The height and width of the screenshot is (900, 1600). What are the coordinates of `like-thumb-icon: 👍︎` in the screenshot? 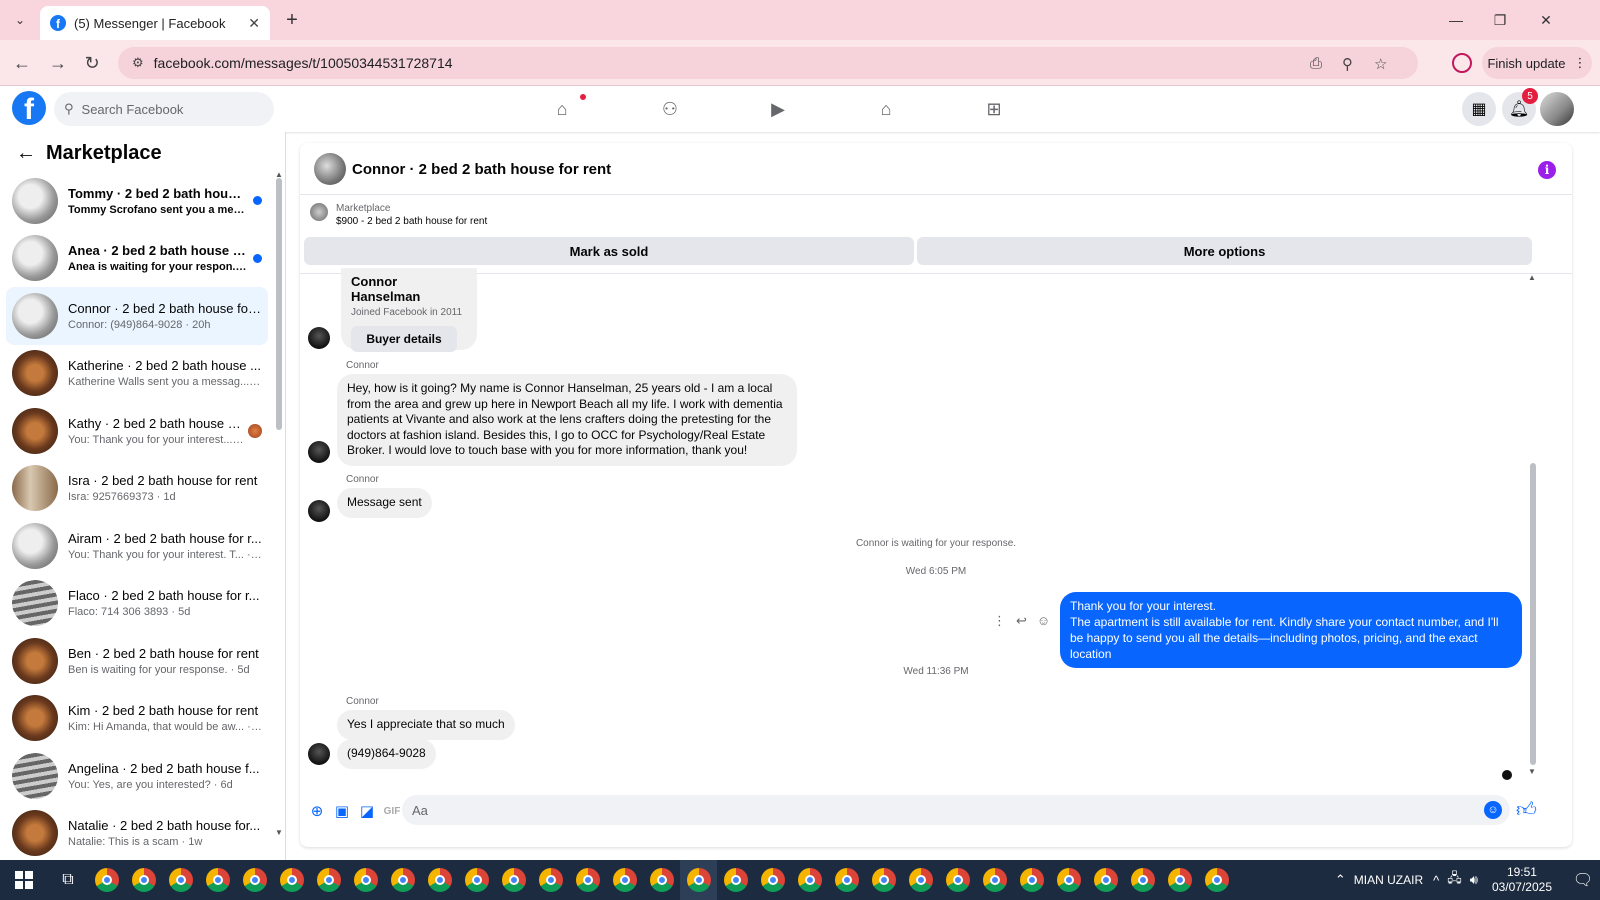 It's located at (1526, 810).